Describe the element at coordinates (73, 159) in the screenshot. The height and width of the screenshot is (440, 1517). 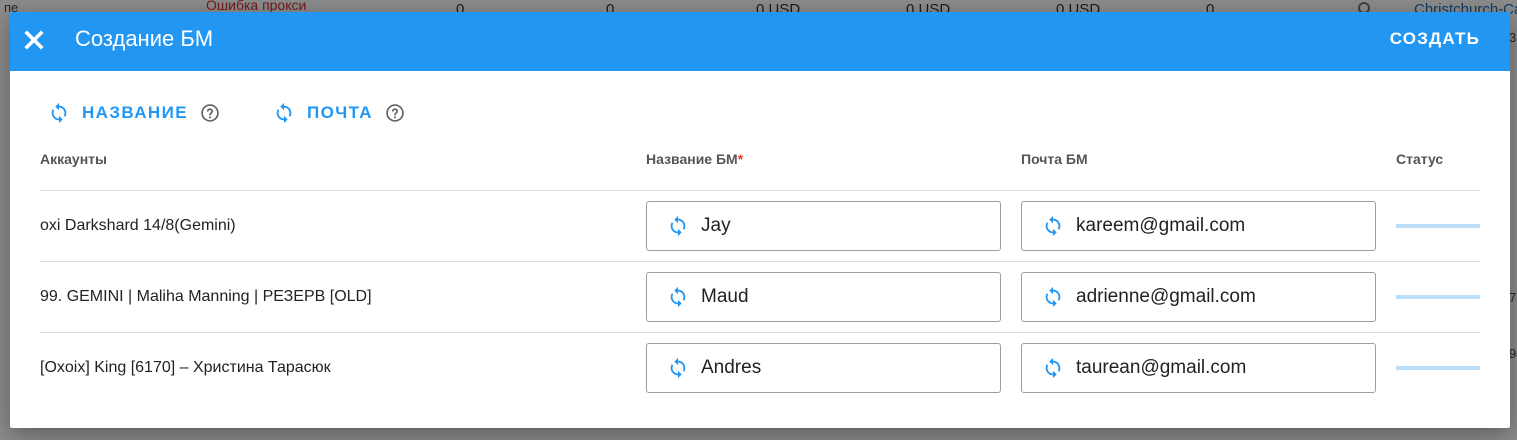
I see `column-header-accounts: Аккаунты` at that location.